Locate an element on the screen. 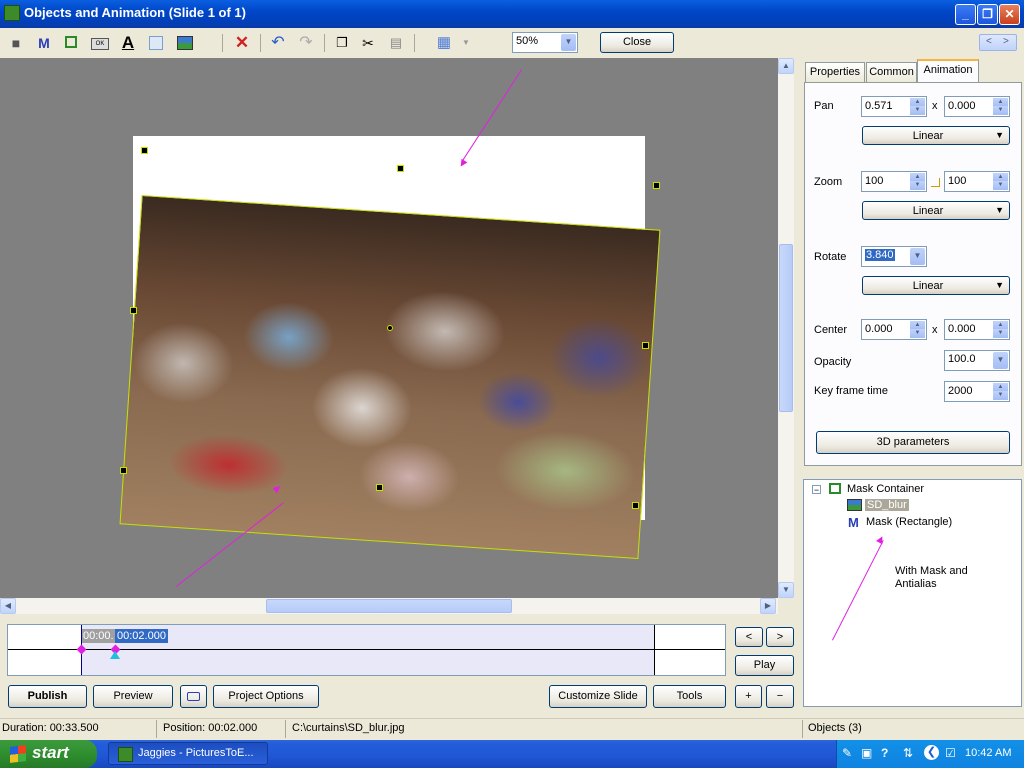 The height and width of the screenshot is (768, 1024). play-button: Play is located at coordinates (764, 665).